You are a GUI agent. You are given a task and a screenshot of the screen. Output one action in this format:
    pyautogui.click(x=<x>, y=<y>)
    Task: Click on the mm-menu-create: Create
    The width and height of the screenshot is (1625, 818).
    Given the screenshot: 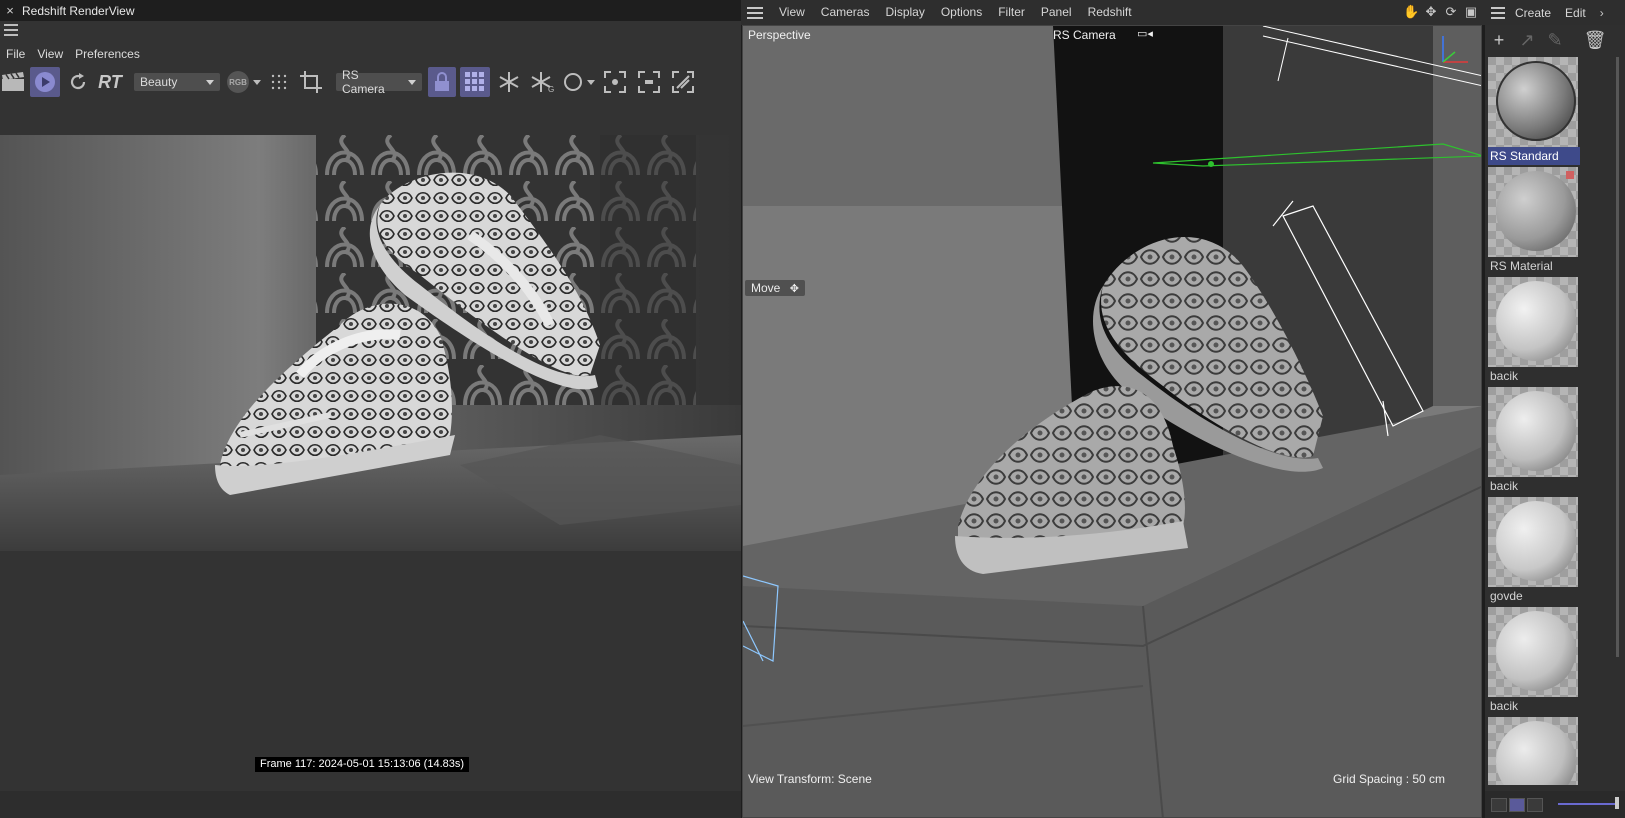 What is the action you would take?
    pyautogui.click(x=1540, y=13)
    